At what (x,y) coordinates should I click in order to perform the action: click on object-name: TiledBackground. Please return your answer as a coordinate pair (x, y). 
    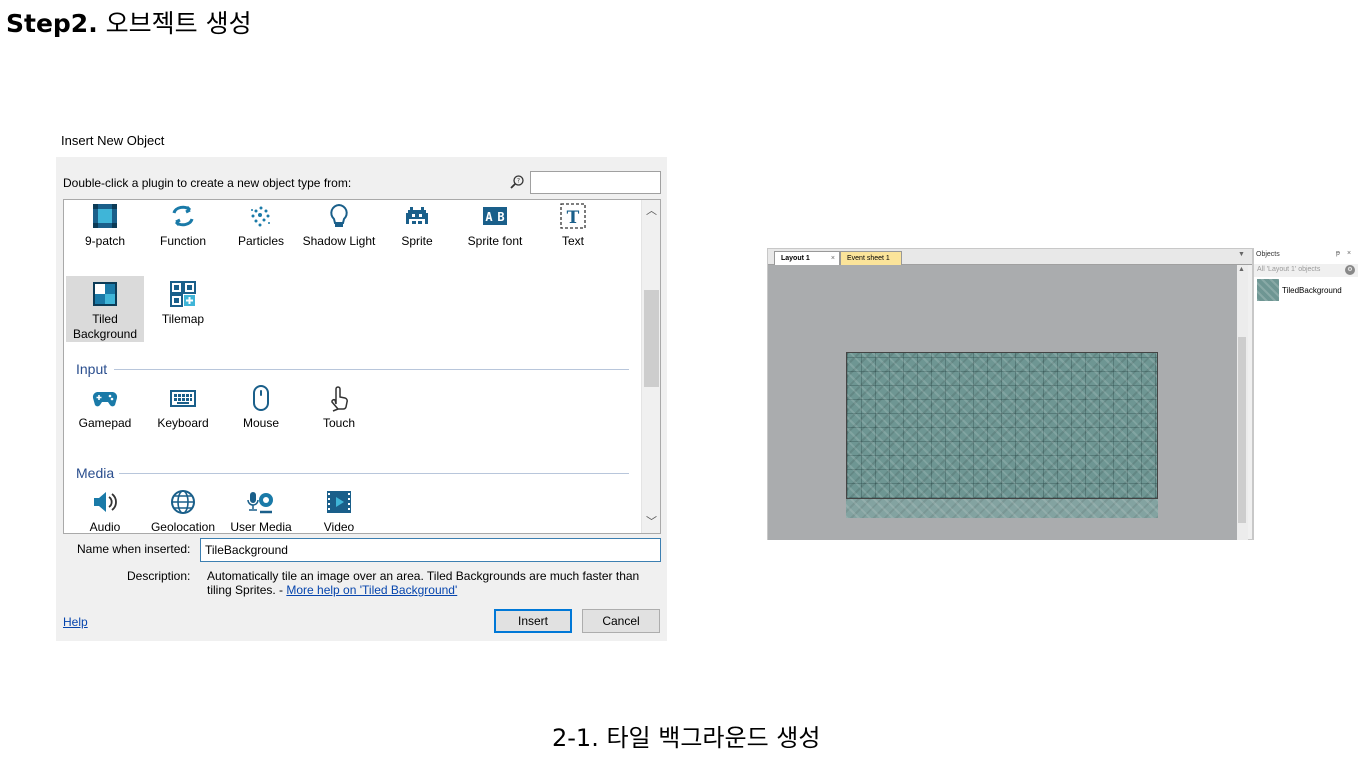
    Looking at the image, I should click on (1312, 290).